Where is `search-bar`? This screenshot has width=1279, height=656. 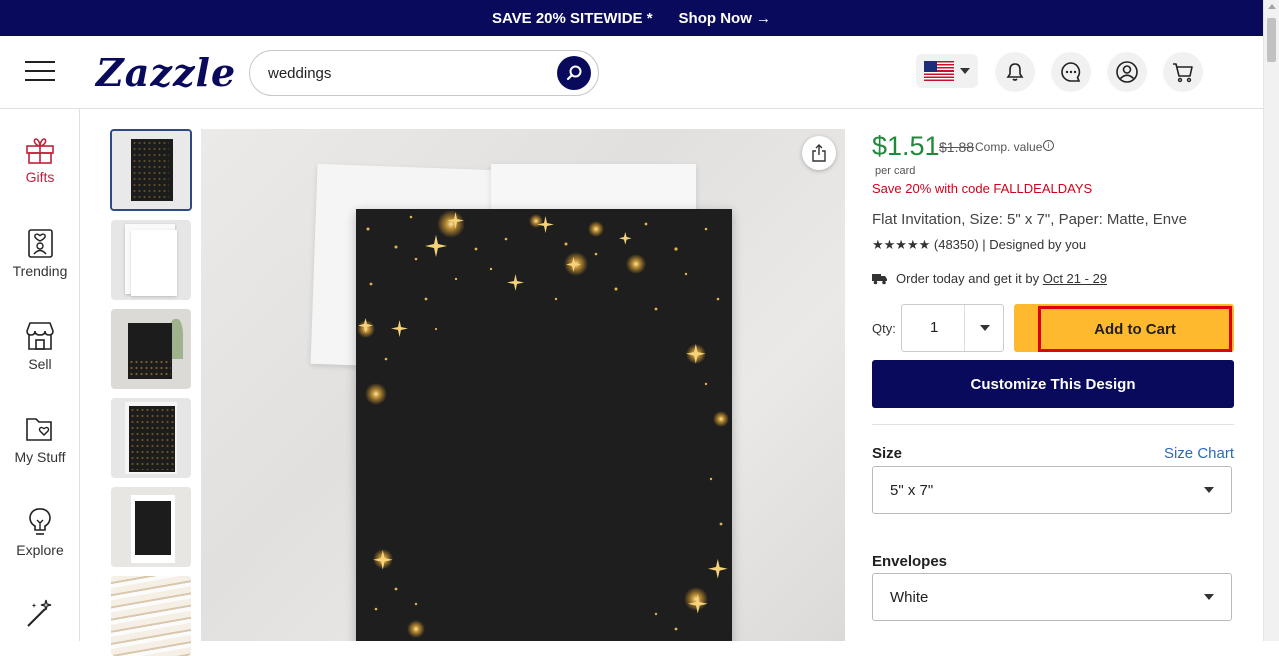 search-bar is located at coordinates (424, 73).